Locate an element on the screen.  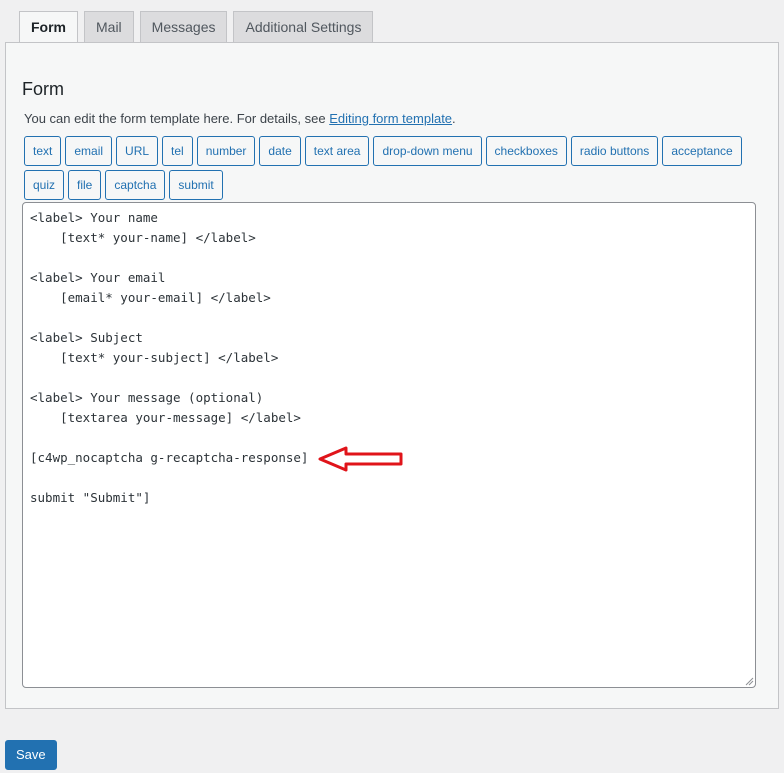
tab-mail: Mail is located at coordinates (109, 27).